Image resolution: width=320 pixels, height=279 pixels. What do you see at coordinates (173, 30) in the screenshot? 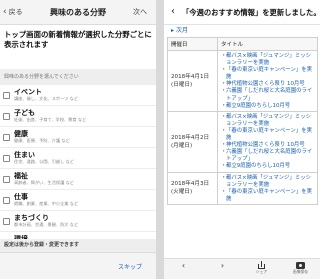
I see `arrow-down-icon: ▸` at bounding box center [173, 30].